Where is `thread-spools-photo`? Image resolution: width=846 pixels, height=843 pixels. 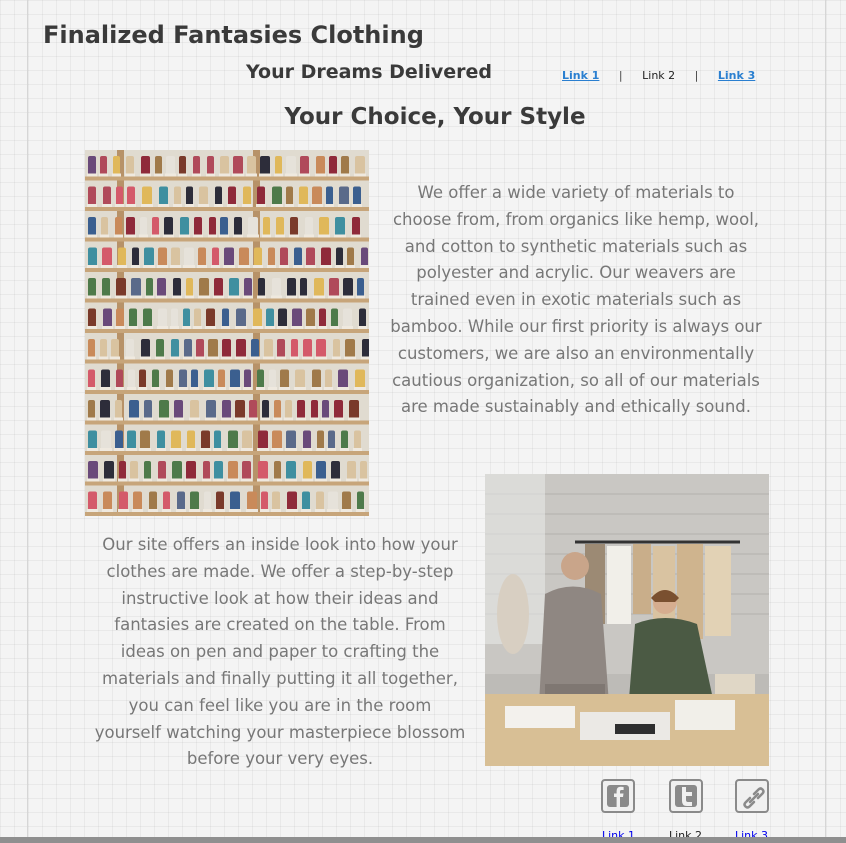
thread-spools-photo is located at coordinates (227, 333).